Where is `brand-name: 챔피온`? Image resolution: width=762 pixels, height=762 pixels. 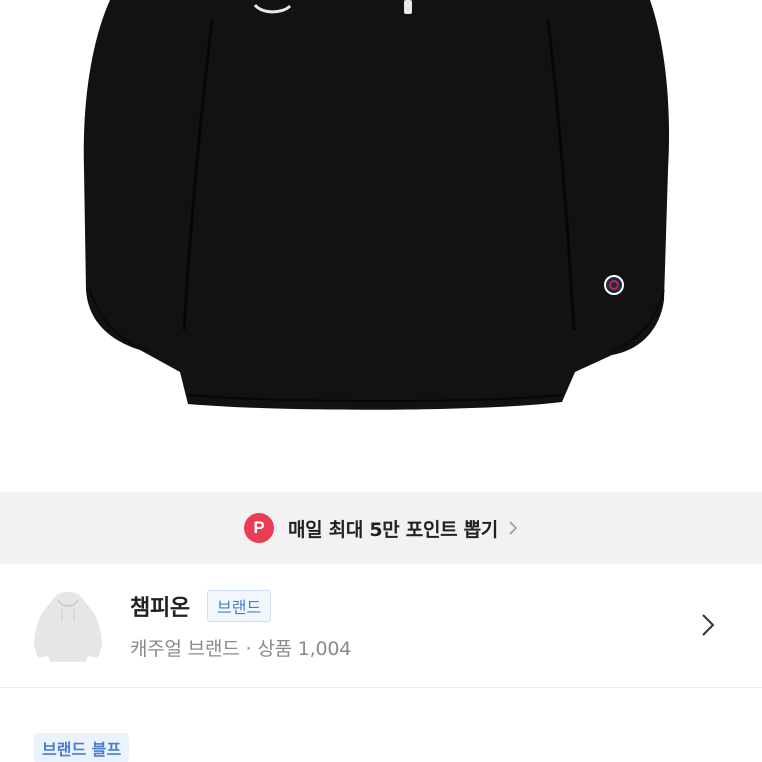
brand-name: 챔피온 is located at coordinates (160, 608).